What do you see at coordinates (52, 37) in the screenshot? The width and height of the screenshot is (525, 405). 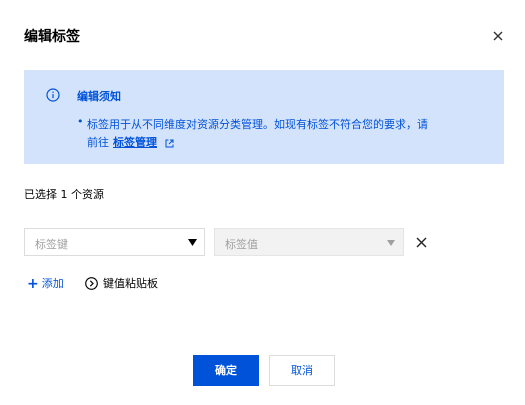 I see `dialog-title: 编辑标签` at bounding box center [52, 37].